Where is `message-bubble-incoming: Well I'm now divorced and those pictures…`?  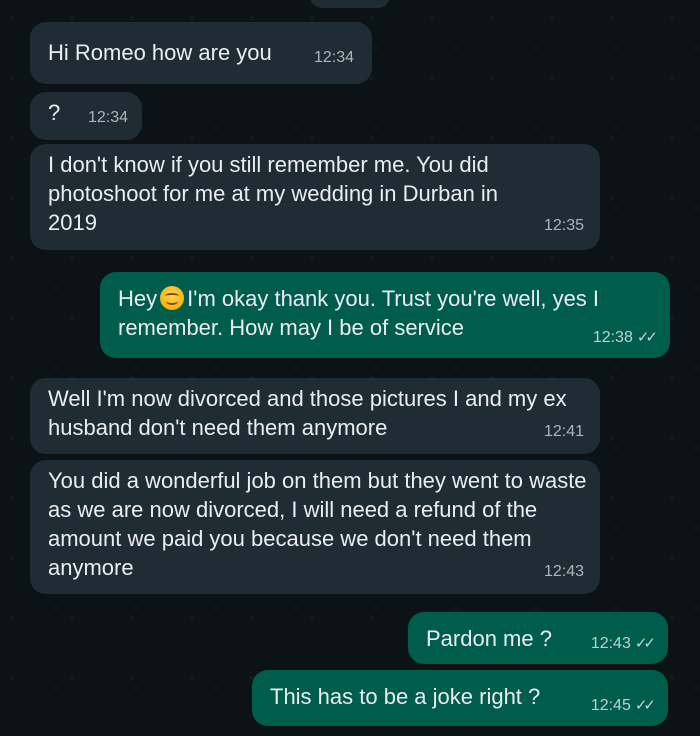 message-bubble-incoming: Well I'm now divorced and those pictures… is located at coordinates (315, 416).